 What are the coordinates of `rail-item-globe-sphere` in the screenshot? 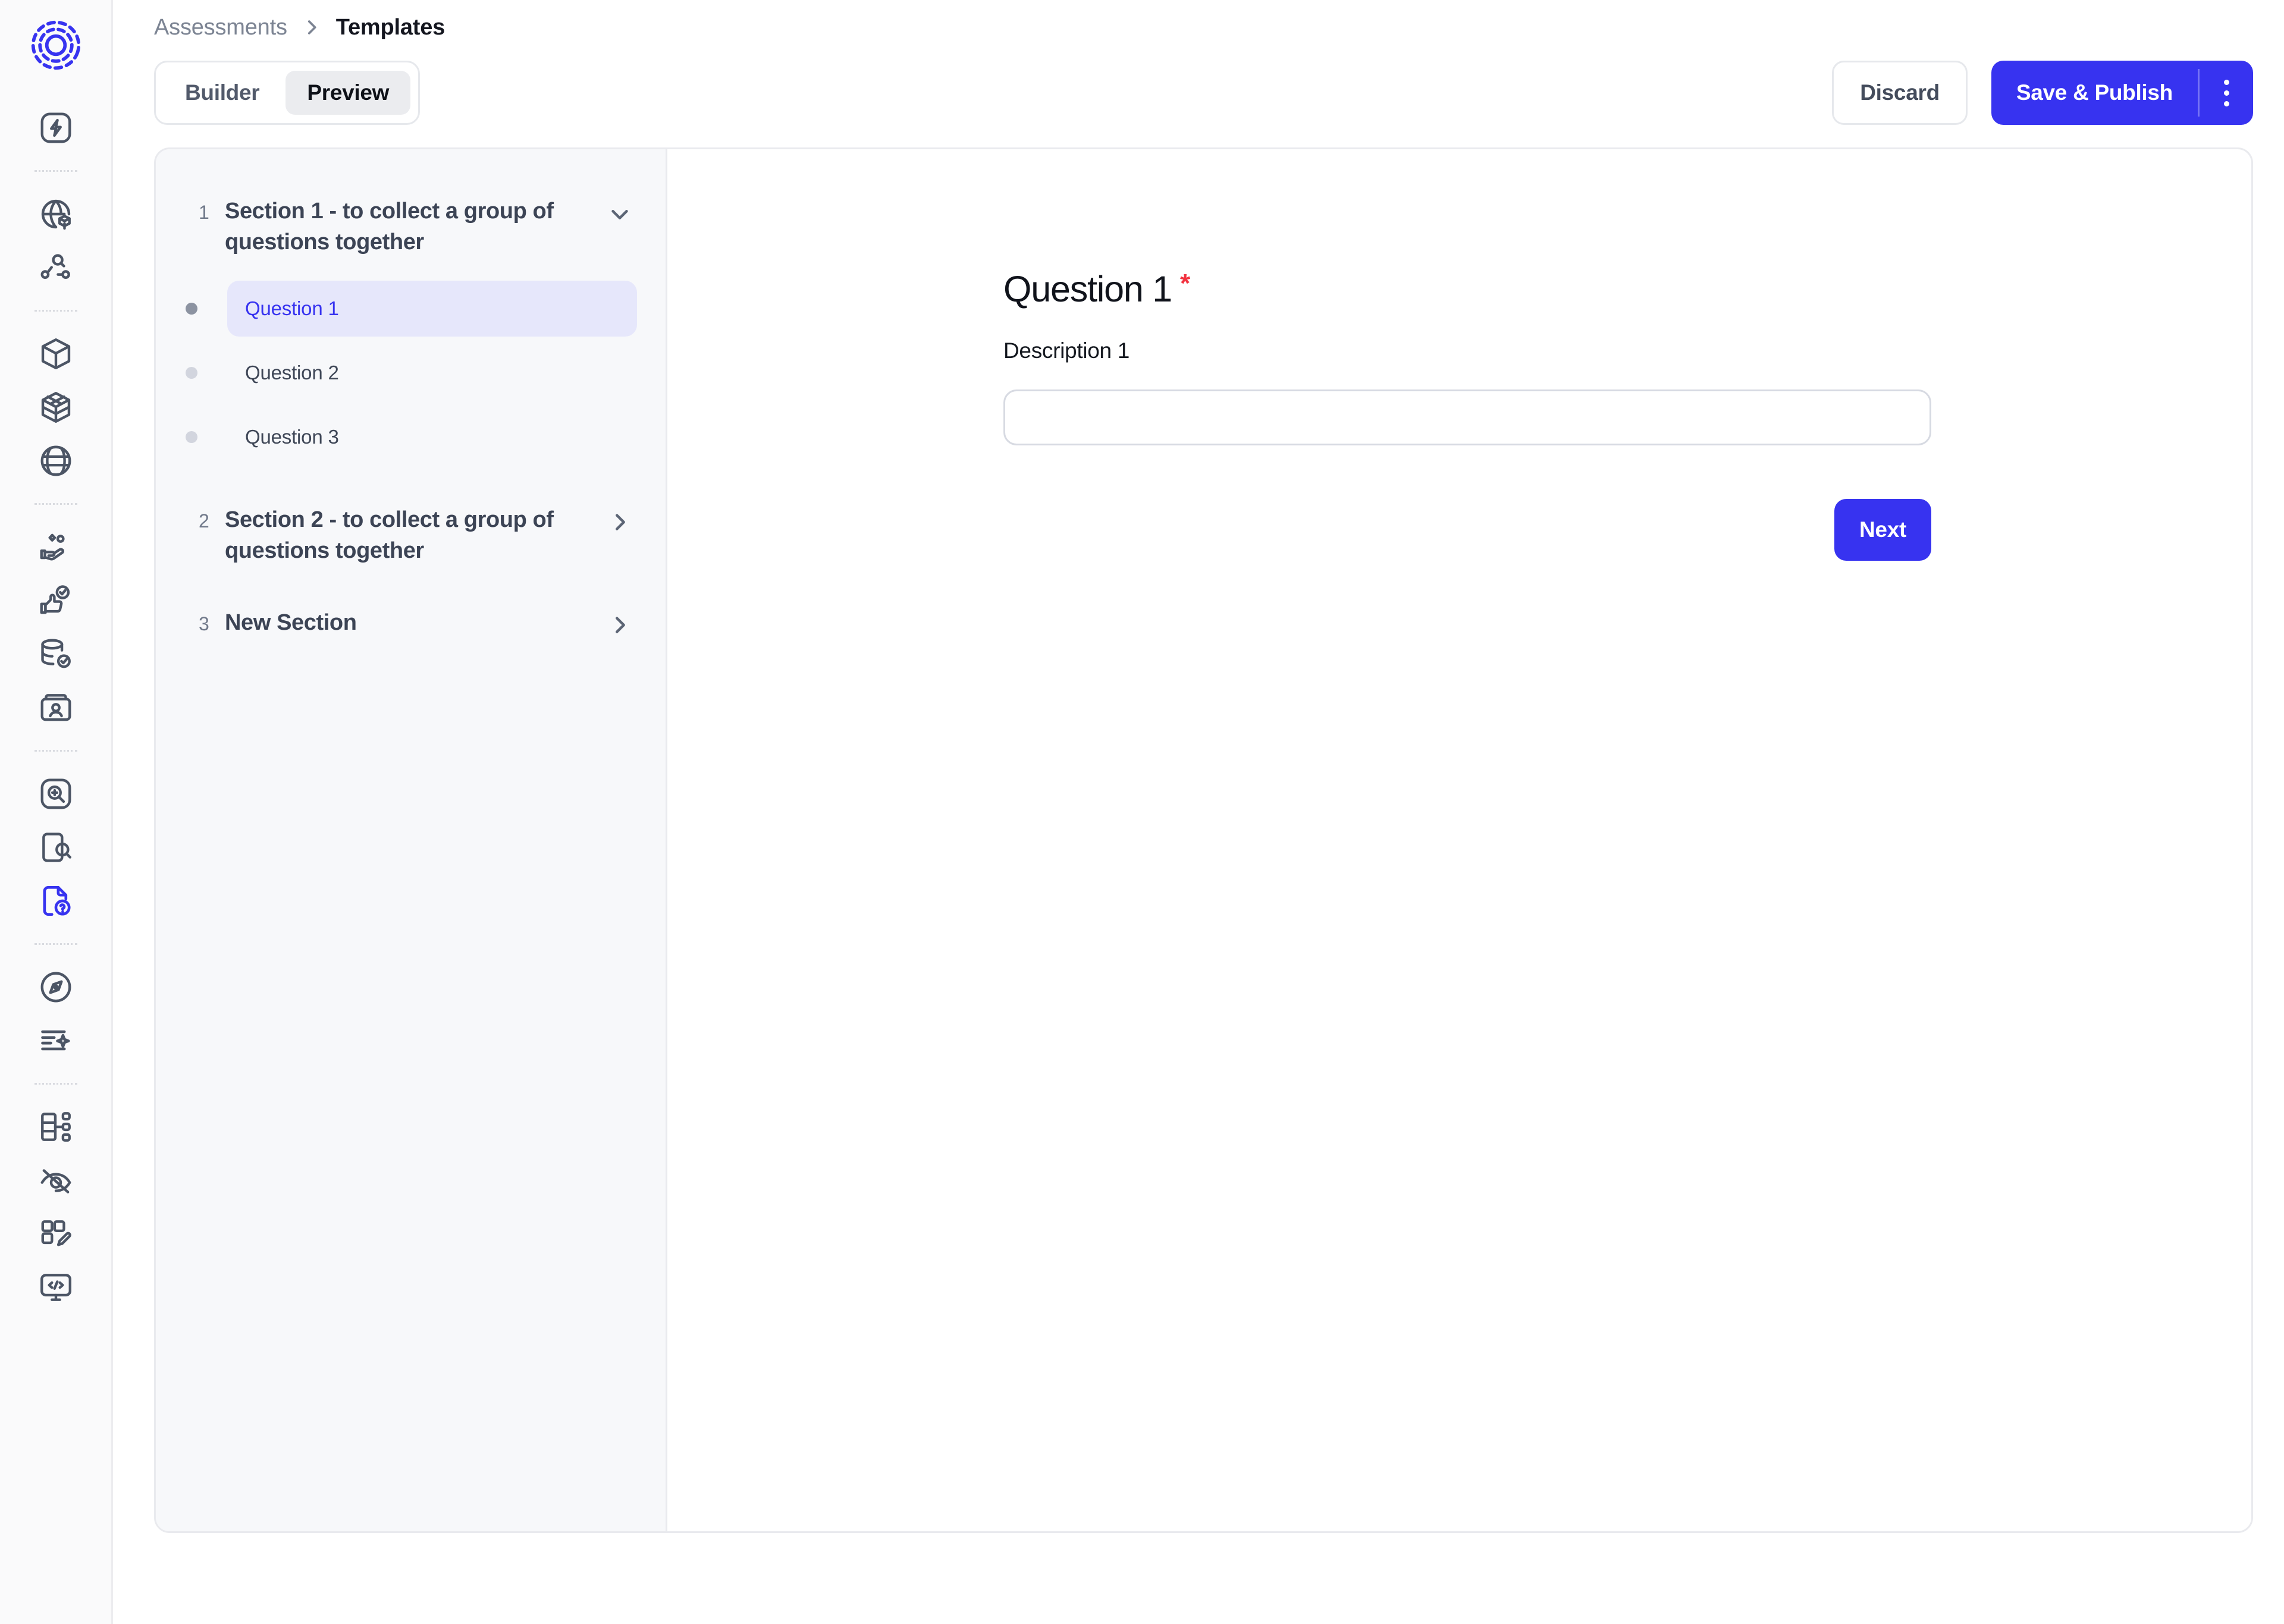 It's located at (56, 461).